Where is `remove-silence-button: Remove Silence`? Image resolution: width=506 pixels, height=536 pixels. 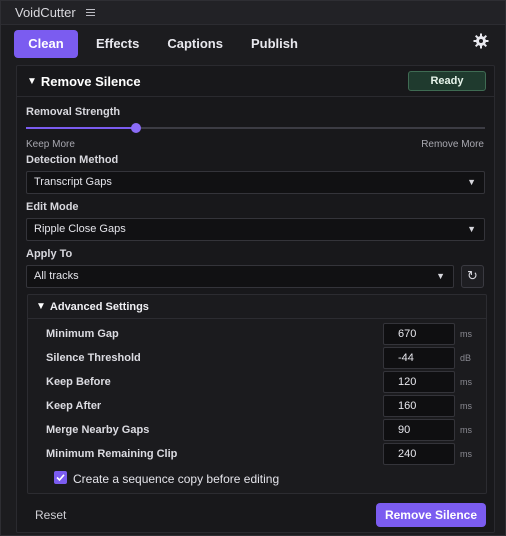
remove-silence-button: Remove Silence is located at coordinates (431, 515).